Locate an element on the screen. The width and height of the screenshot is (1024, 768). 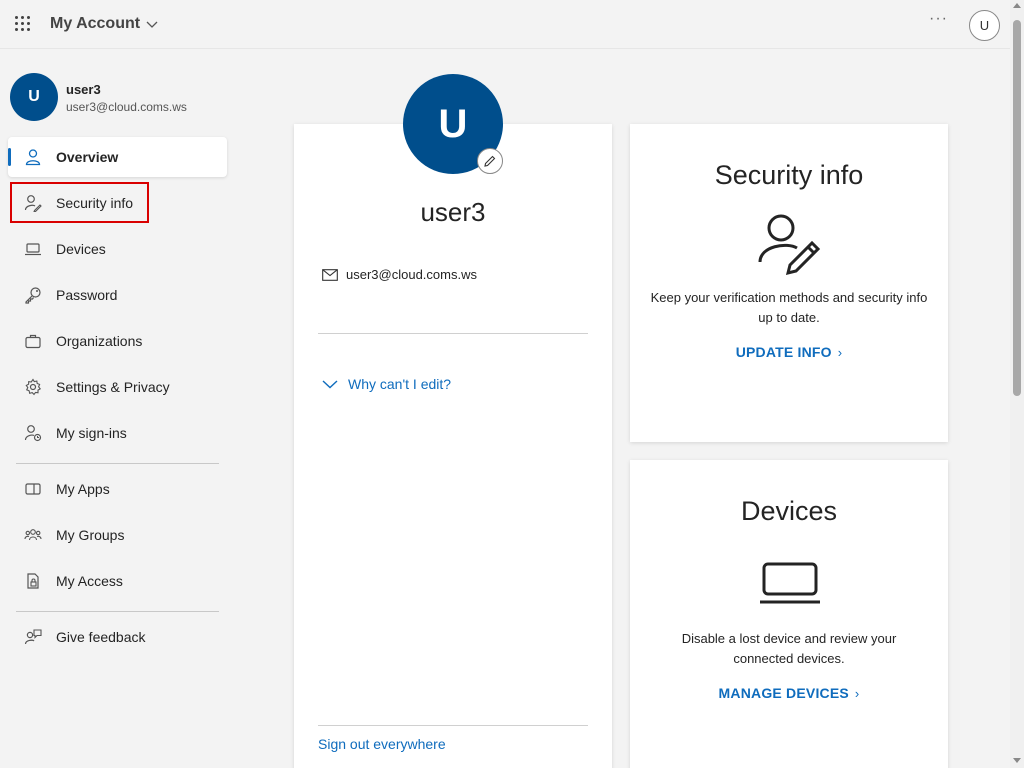
briefcase-icon is located at coordinates (33, 341).